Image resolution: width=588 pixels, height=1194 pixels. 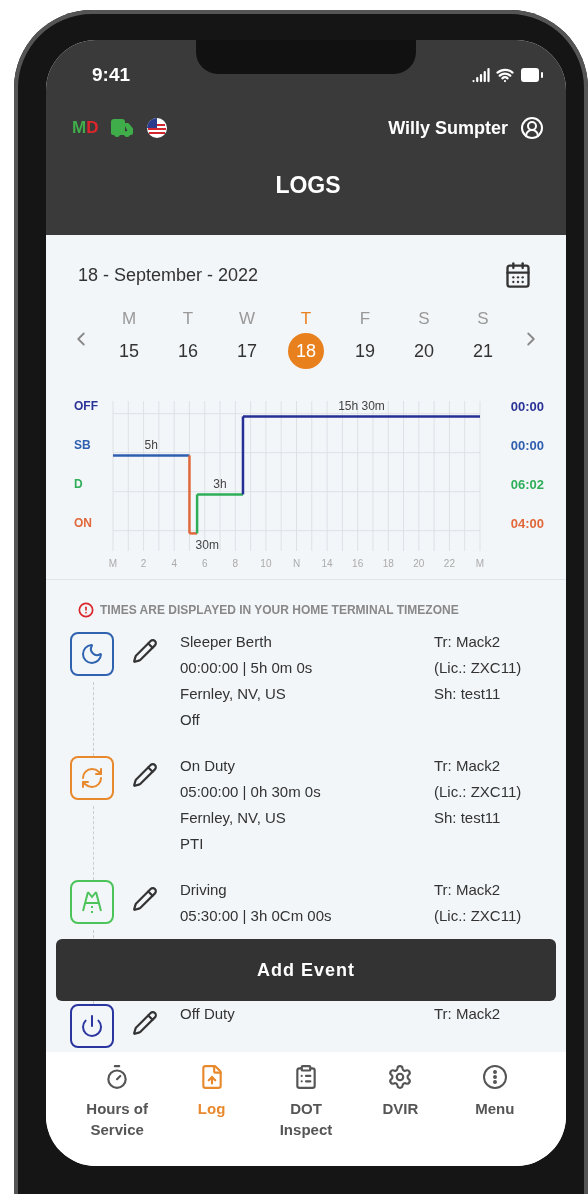 What do you see at coordinates (92, 778) in the screenshot?
I see `arrows-icon` at bounding box center [92, 778].